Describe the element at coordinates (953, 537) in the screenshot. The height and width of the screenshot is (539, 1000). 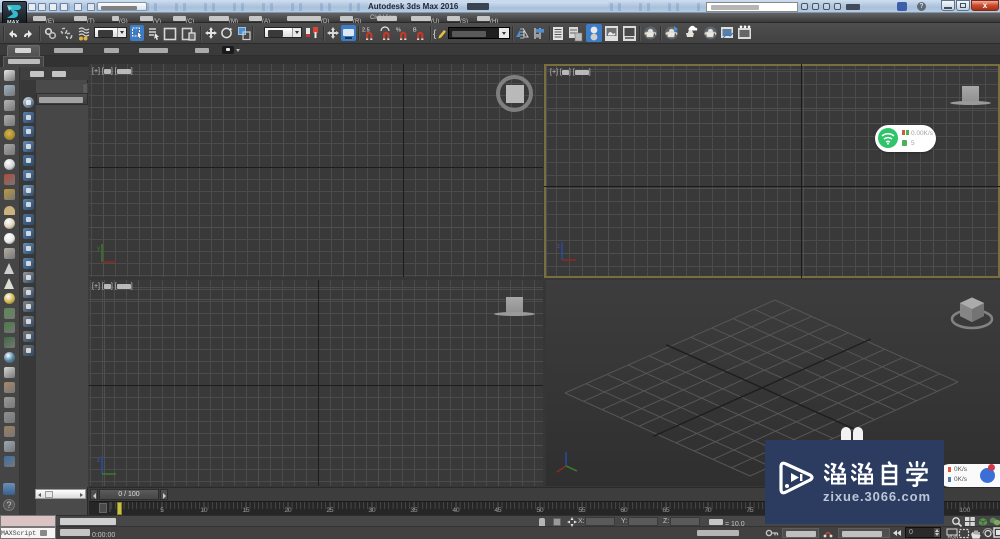
I see `svg-text: RGN` at that location.